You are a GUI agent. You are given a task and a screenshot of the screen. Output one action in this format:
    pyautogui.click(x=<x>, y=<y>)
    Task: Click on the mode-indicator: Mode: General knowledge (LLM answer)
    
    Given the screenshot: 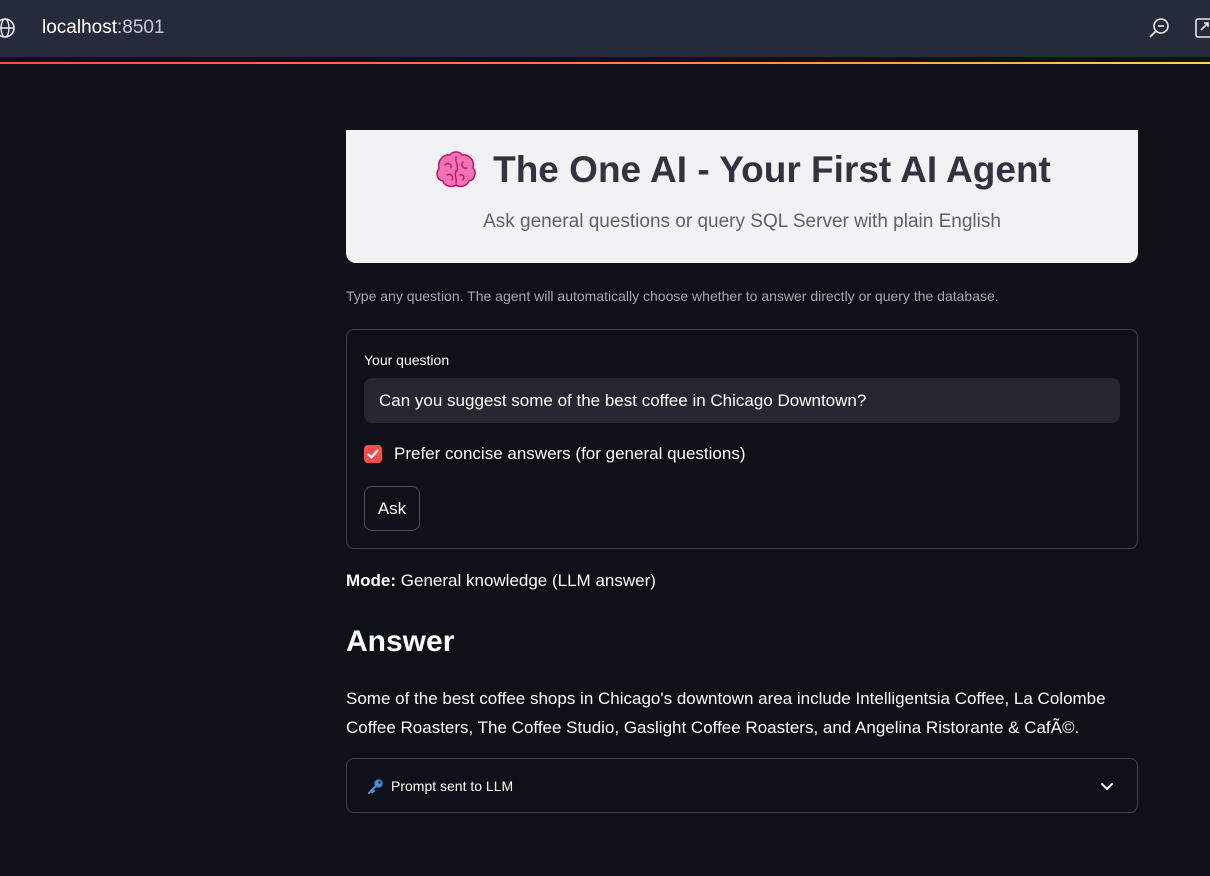 What is the action you would take?
    pyautogui.click(x=501, y=581)
    